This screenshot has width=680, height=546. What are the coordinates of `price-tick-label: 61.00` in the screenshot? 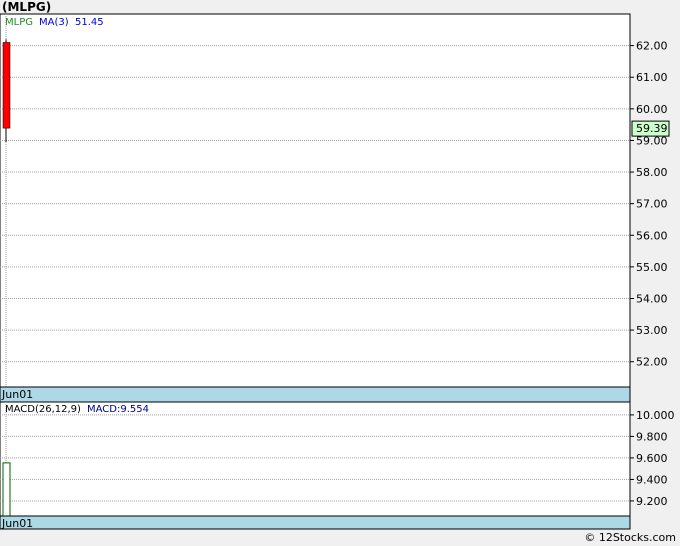 It's located at (652, 77).